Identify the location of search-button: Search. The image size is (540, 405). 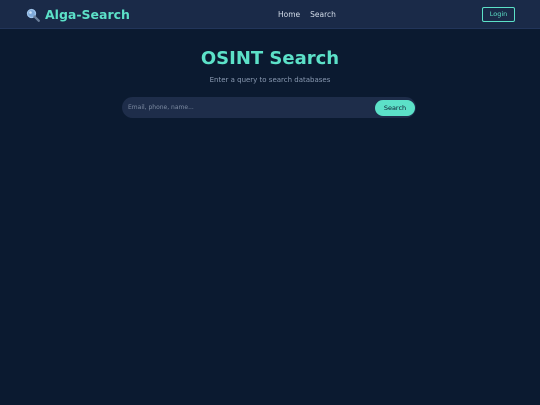
(395, 108).